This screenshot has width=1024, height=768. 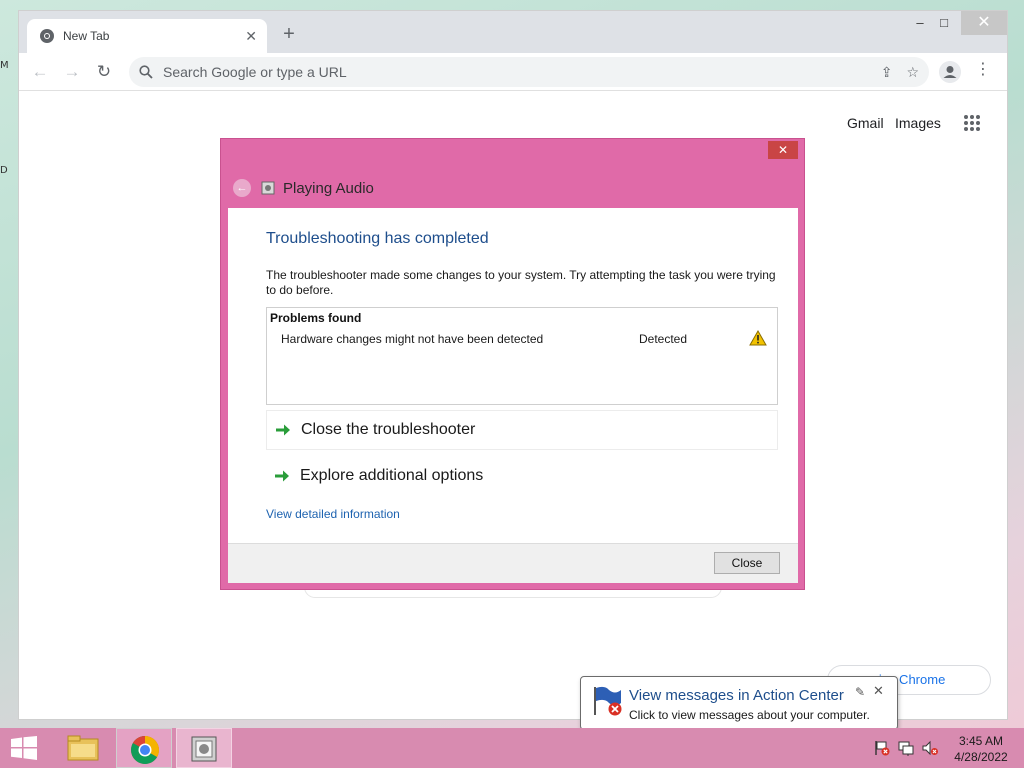 I want to click on option-label: Explore additional options, so click(x=392, y=475).